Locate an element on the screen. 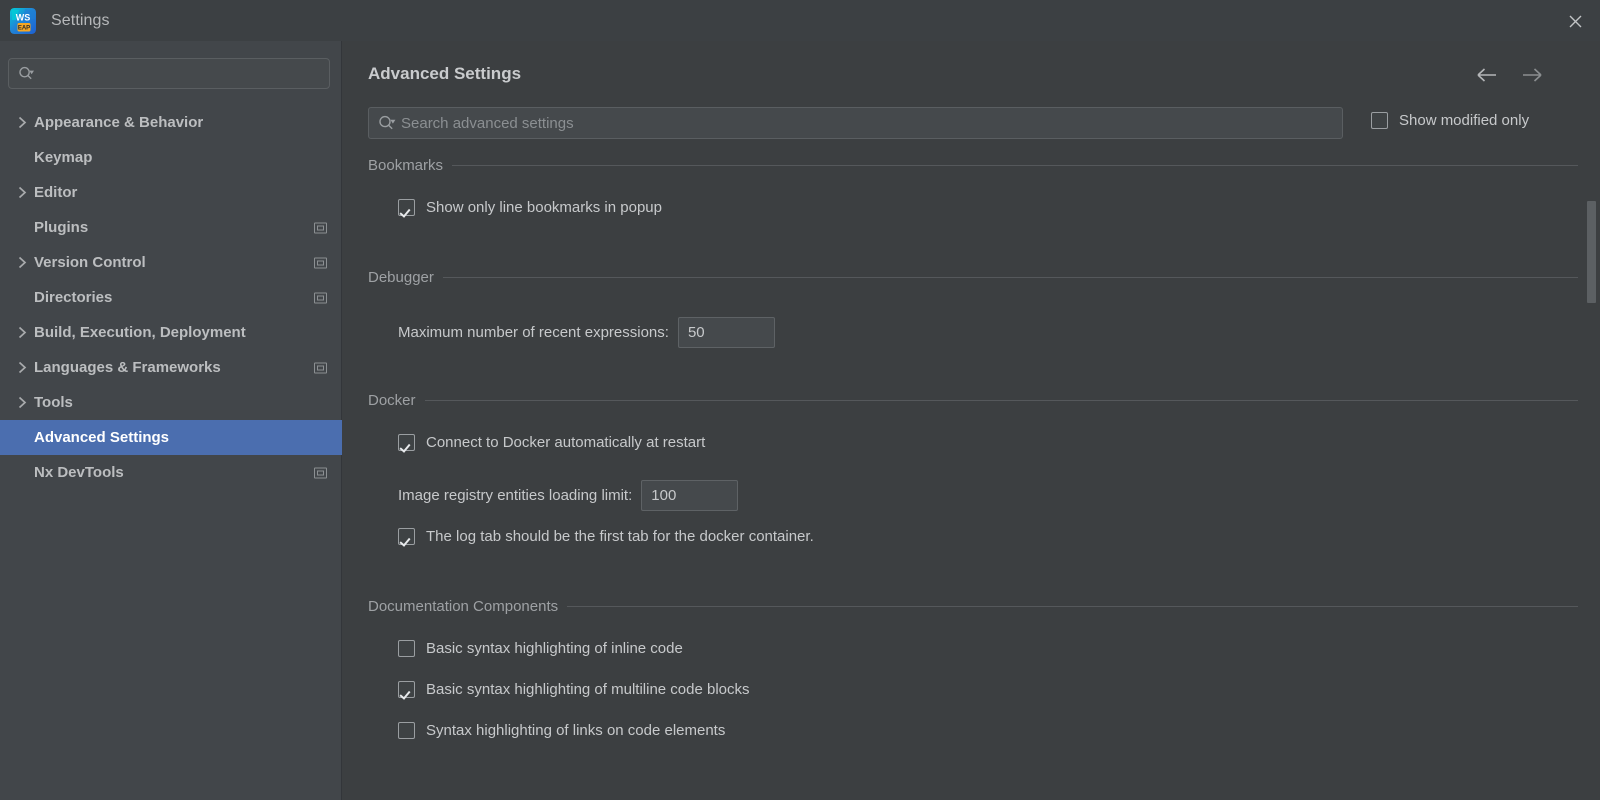  setting-label: Image registry entities loading limit: is located at coordinates (515, 495).